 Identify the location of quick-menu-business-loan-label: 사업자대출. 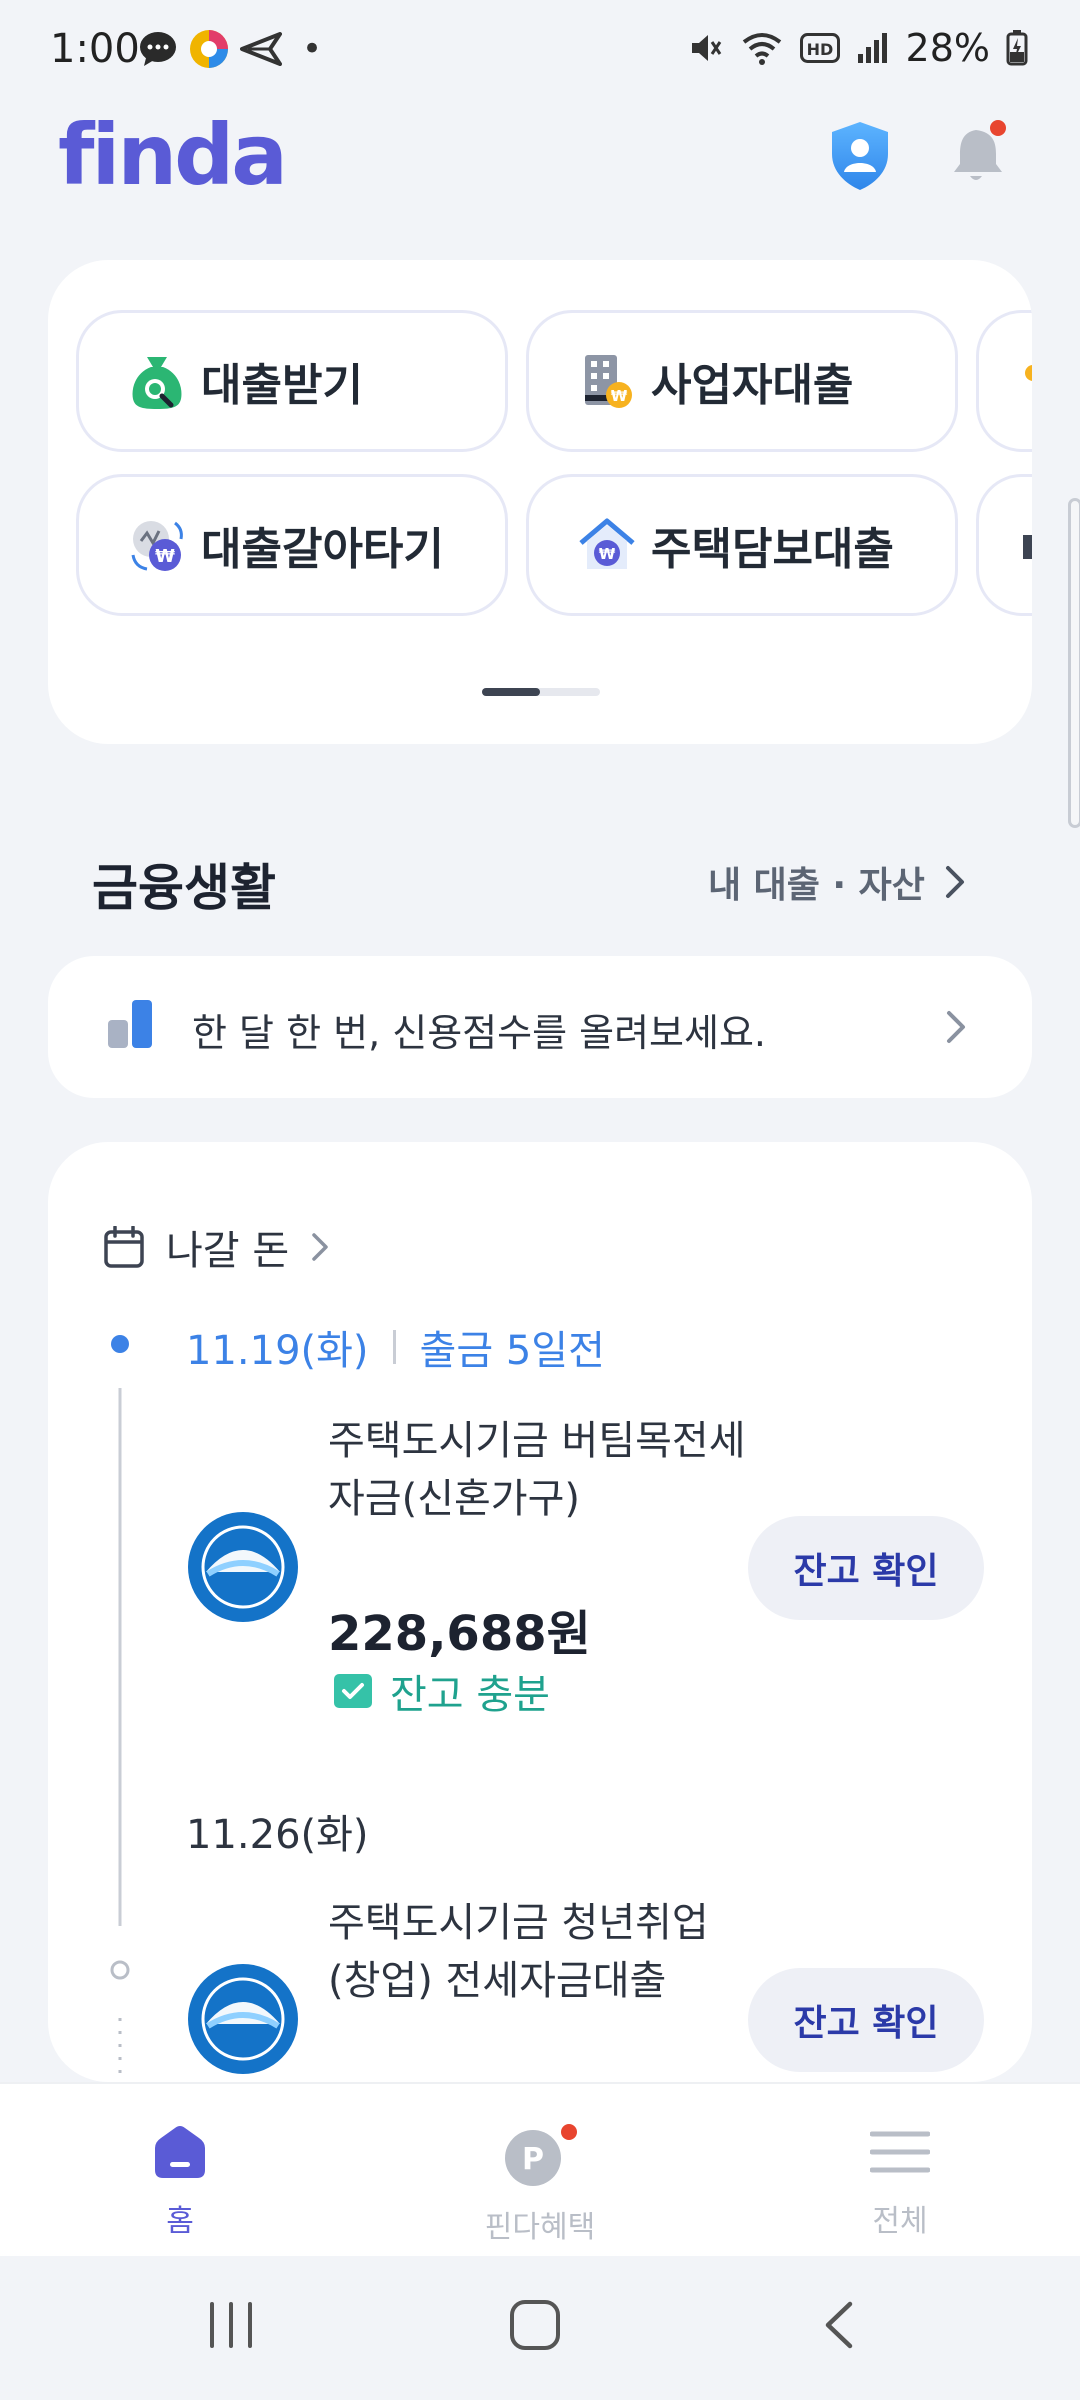
(752, 385).